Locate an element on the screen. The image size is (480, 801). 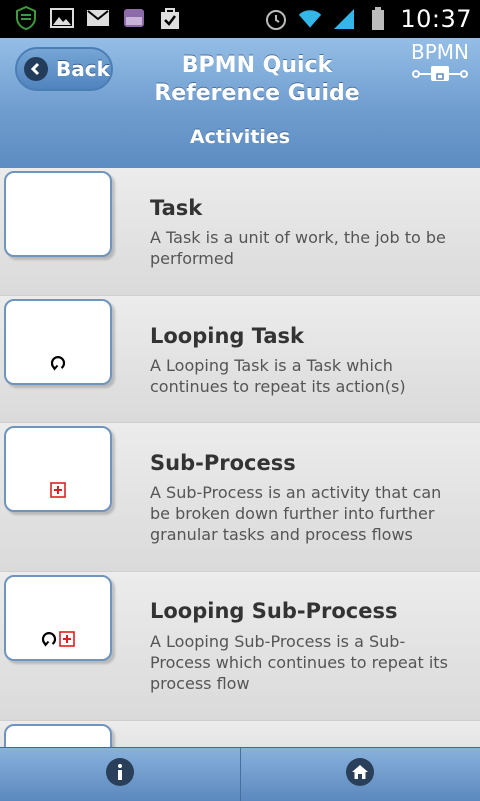
home-button is located at coordinates (360, 774).